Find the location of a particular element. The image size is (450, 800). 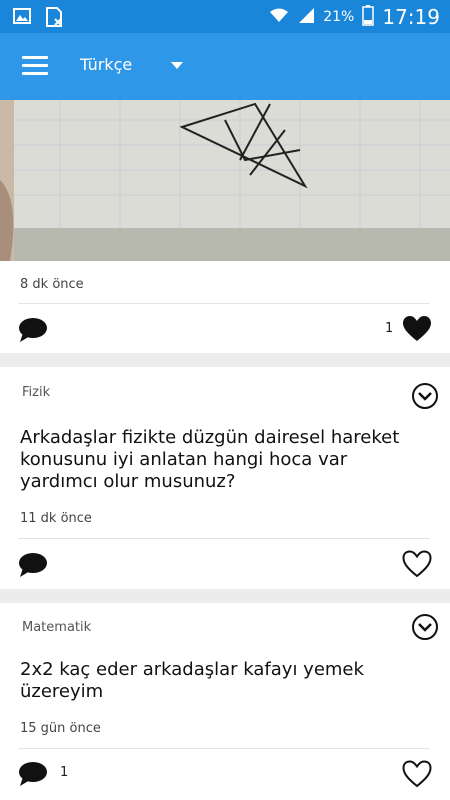

menu-icon is located at coordinates (35, 66).